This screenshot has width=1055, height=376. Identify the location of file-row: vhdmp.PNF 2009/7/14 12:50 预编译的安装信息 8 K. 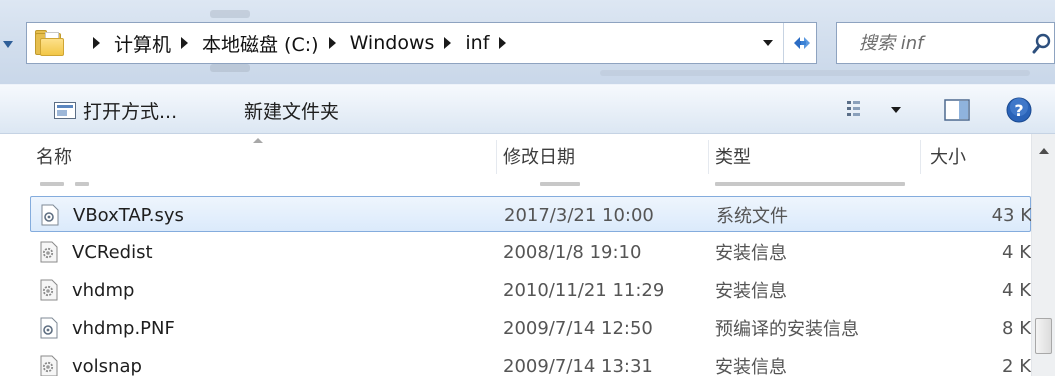
(530, 328).